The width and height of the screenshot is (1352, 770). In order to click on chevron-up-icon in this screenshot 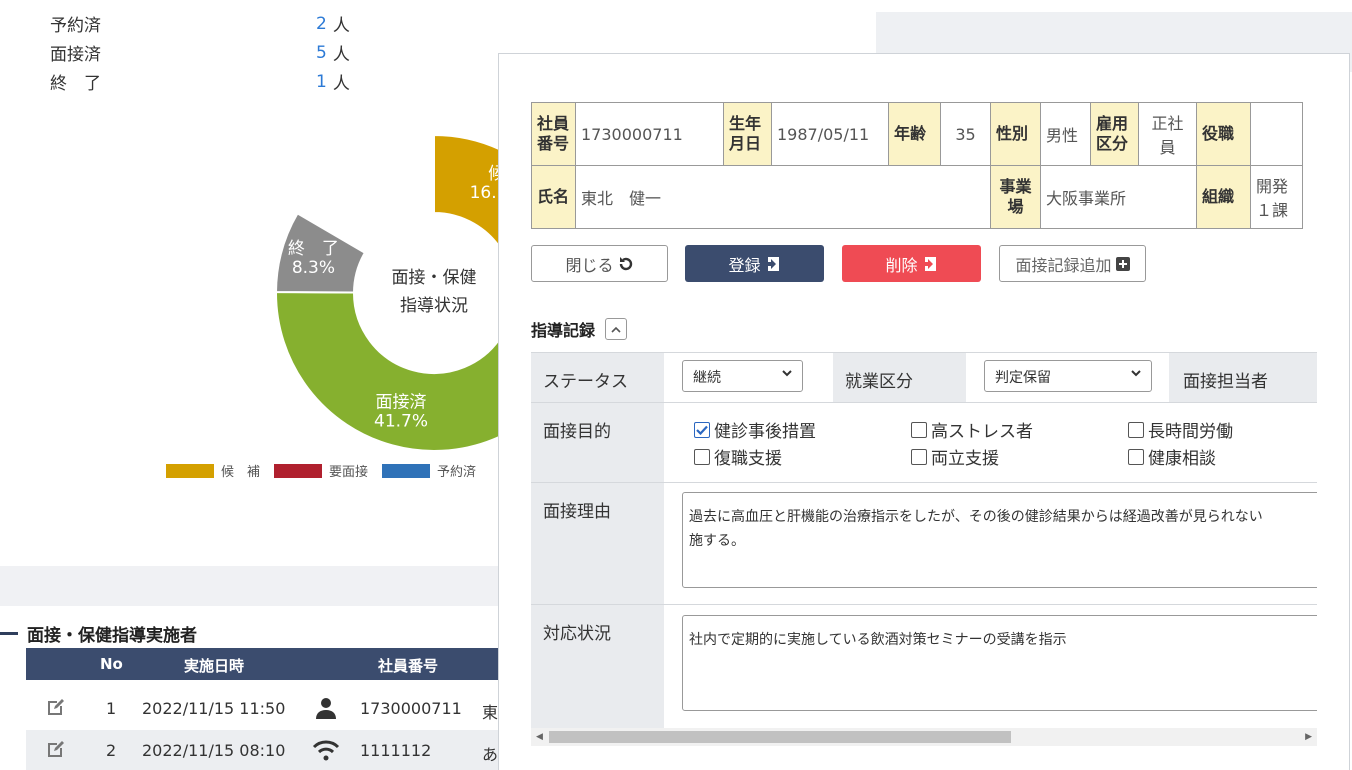, I will do `click(616, 329)`.